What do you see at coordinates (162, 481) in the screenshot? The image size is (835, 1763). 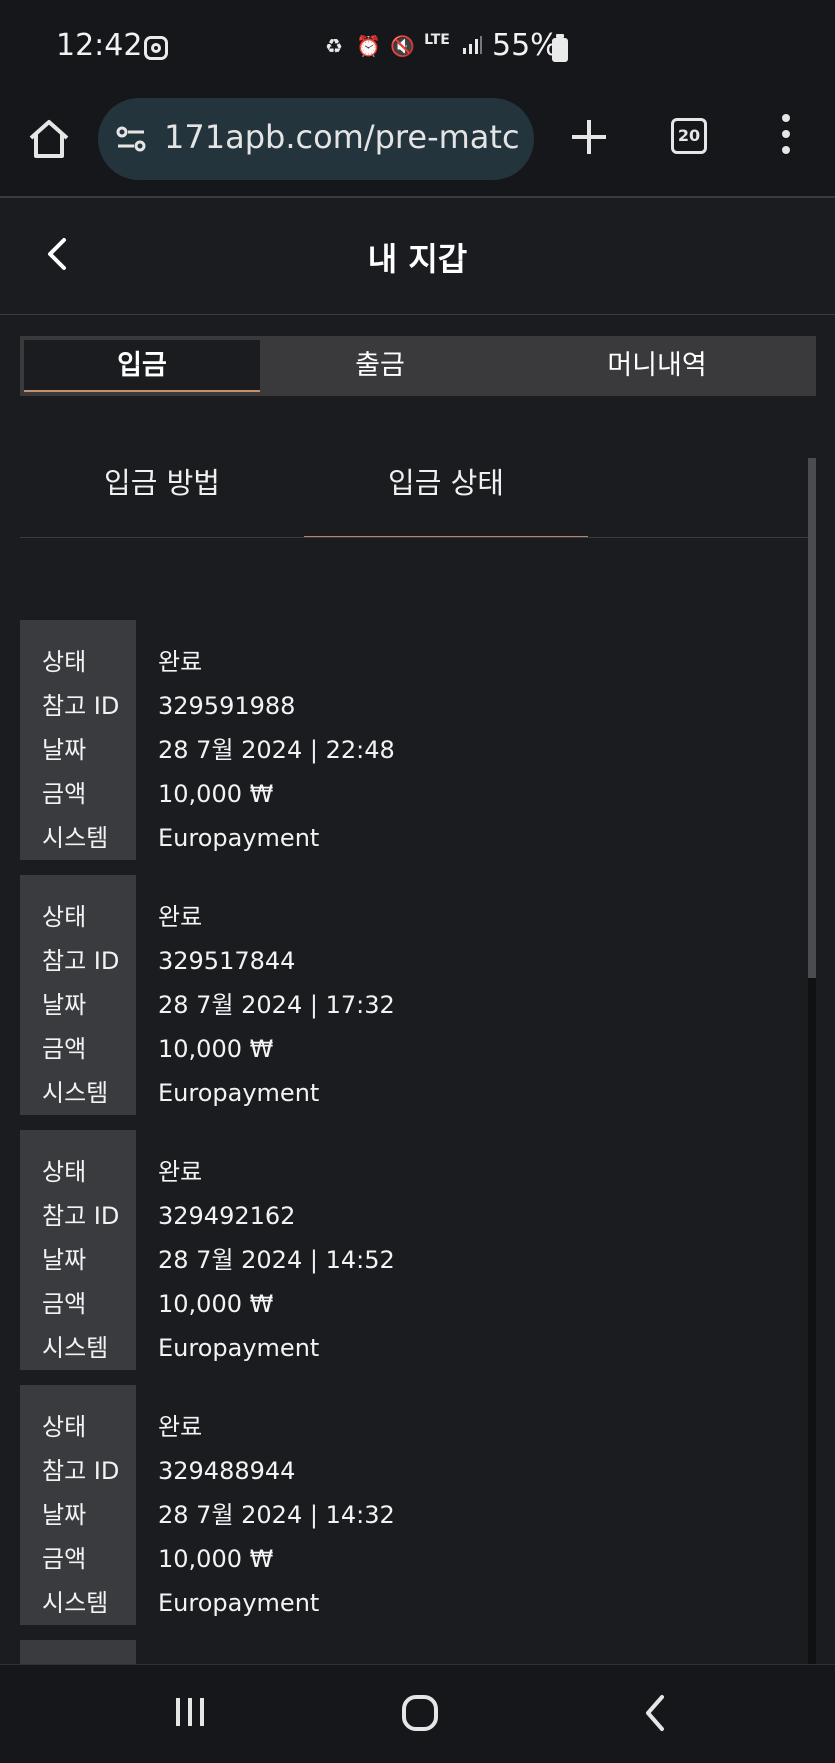 I see `subtab-deposit-method: 입금 방법` at bounding box center [162, 481].